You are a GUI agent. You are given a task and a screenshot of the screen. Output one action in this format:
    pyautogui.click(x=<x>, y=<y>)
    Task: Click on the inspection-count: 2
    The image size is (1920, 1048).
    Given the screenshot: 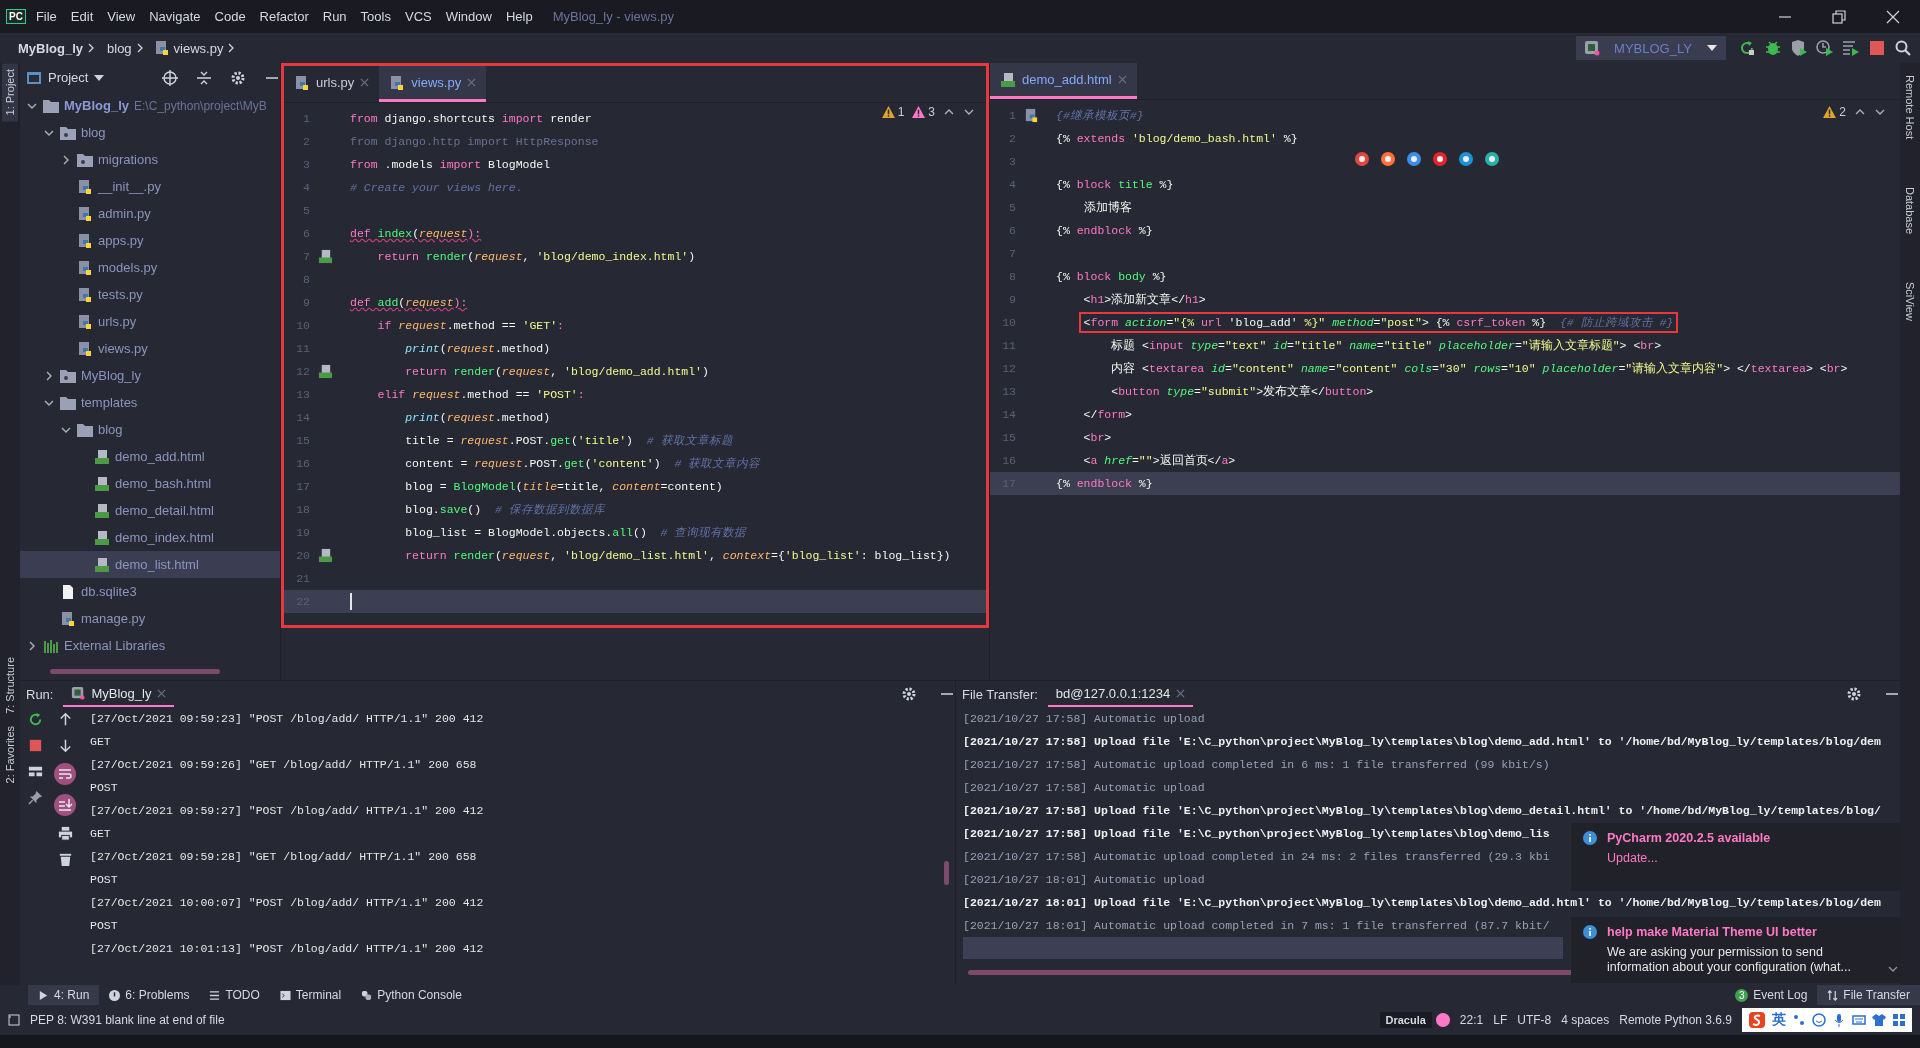 What is the action you would take?
    pyautogui.click(x=1834, y=112)
    